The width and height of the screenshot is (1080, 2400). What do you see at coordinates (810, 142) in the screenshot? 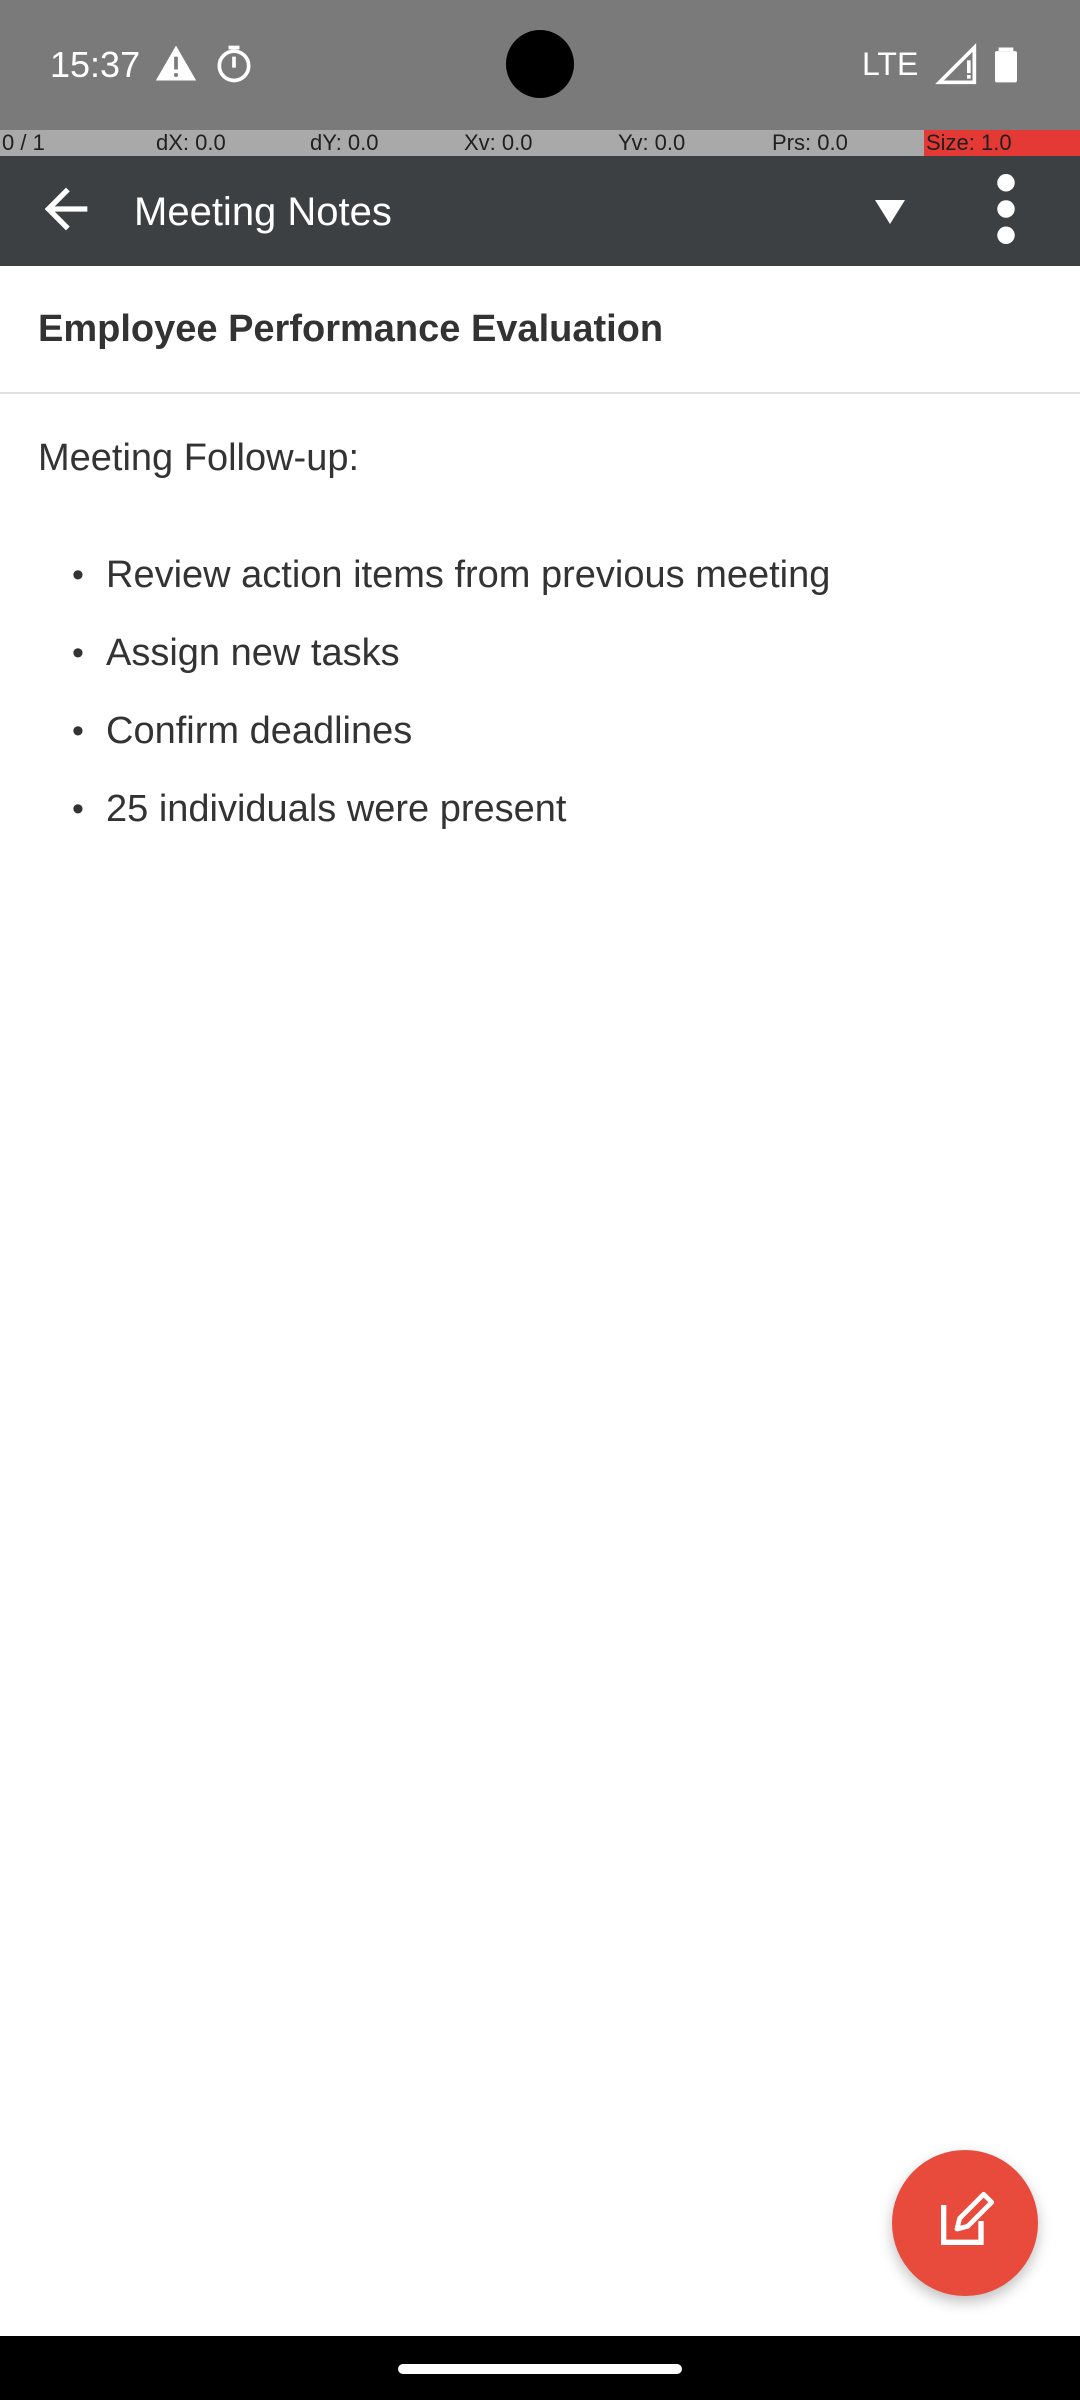
I see `debug-pressure: Prs: 0.0` at bounding box center [810, 142].